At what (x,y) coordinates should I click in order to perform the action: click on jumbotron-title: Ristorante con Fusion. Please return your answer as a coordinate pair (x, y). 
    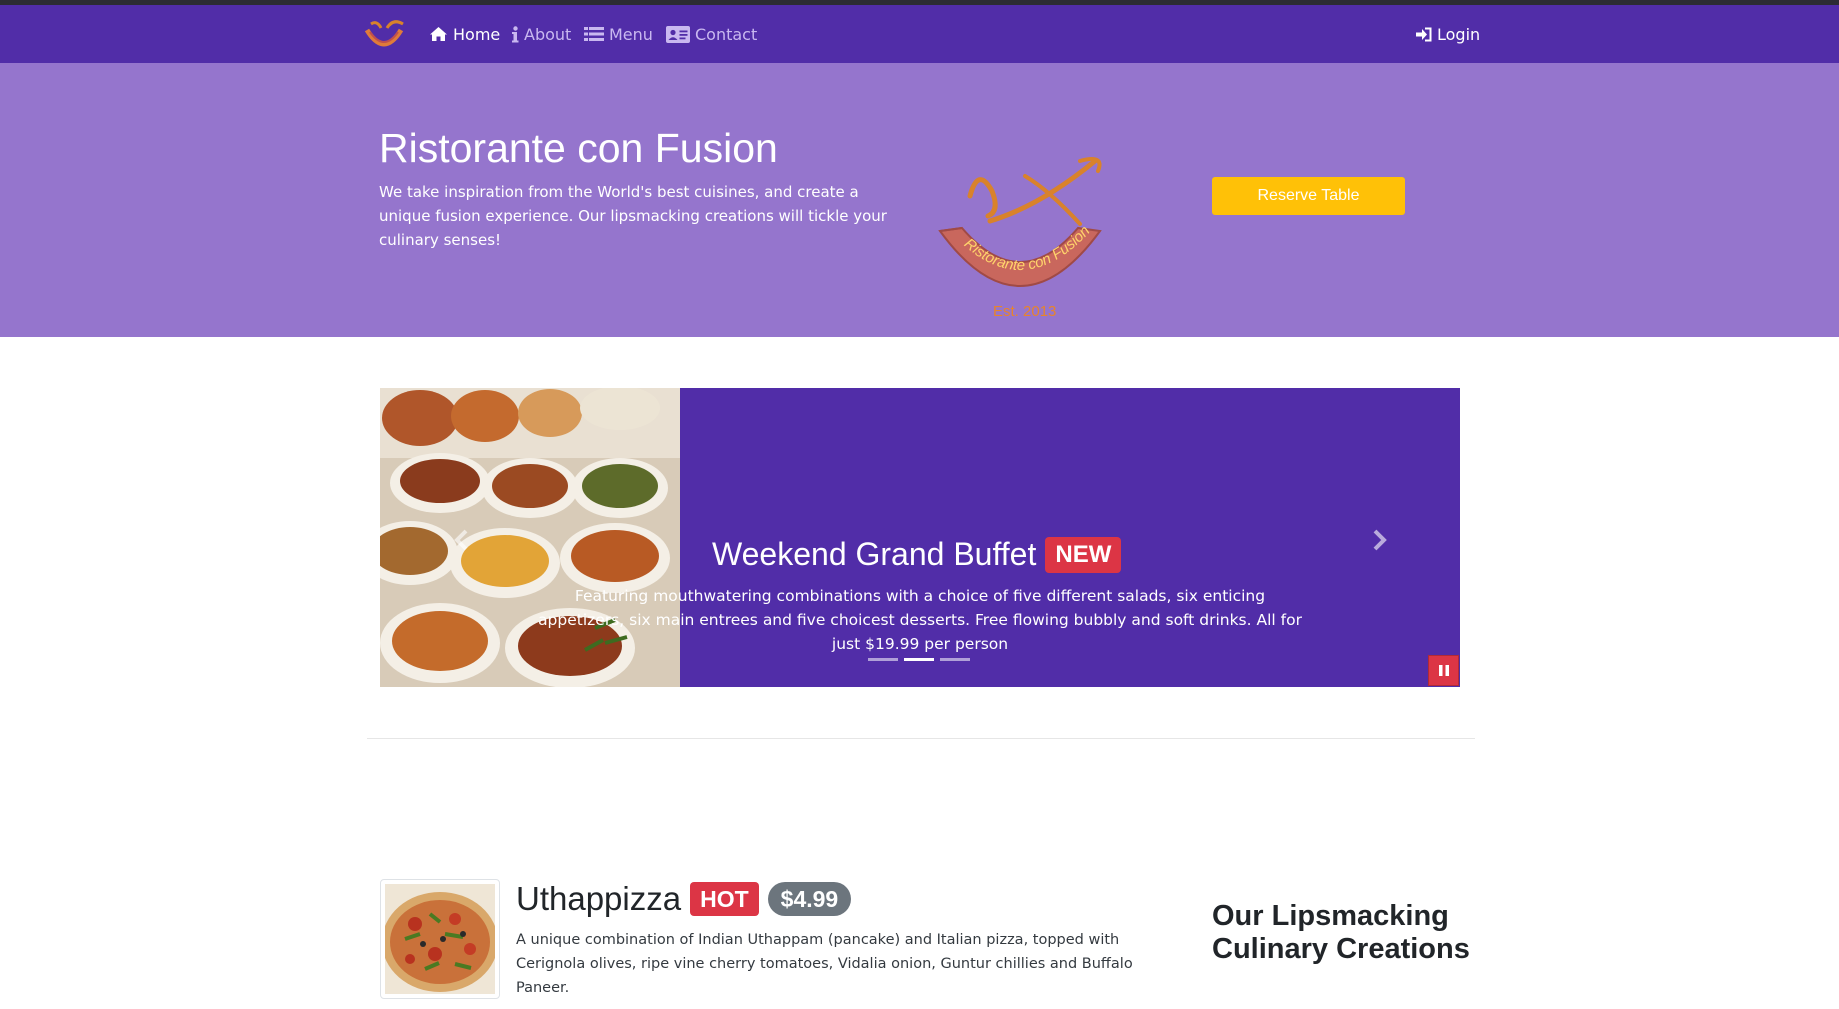
    Looking at the image, I should click on (578, 148).